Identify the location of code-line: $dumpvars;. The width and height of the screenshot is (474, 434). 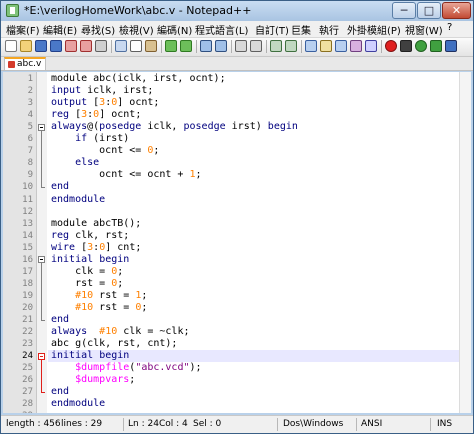
(93, 380).